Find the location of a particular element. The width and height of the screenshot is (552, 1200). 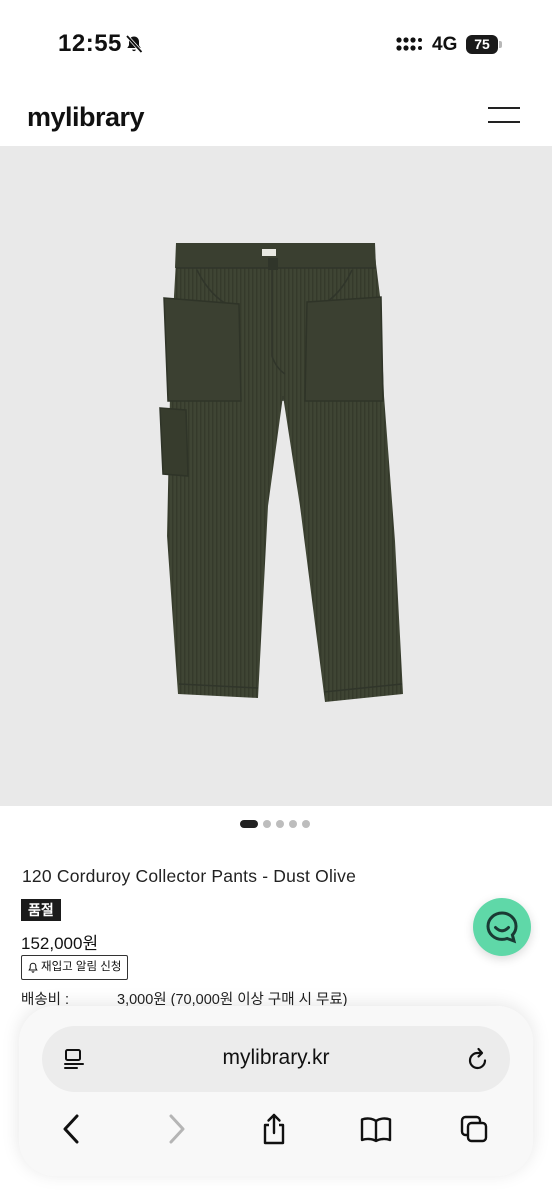

bell-off-icon is located at coordinates (134, 44).